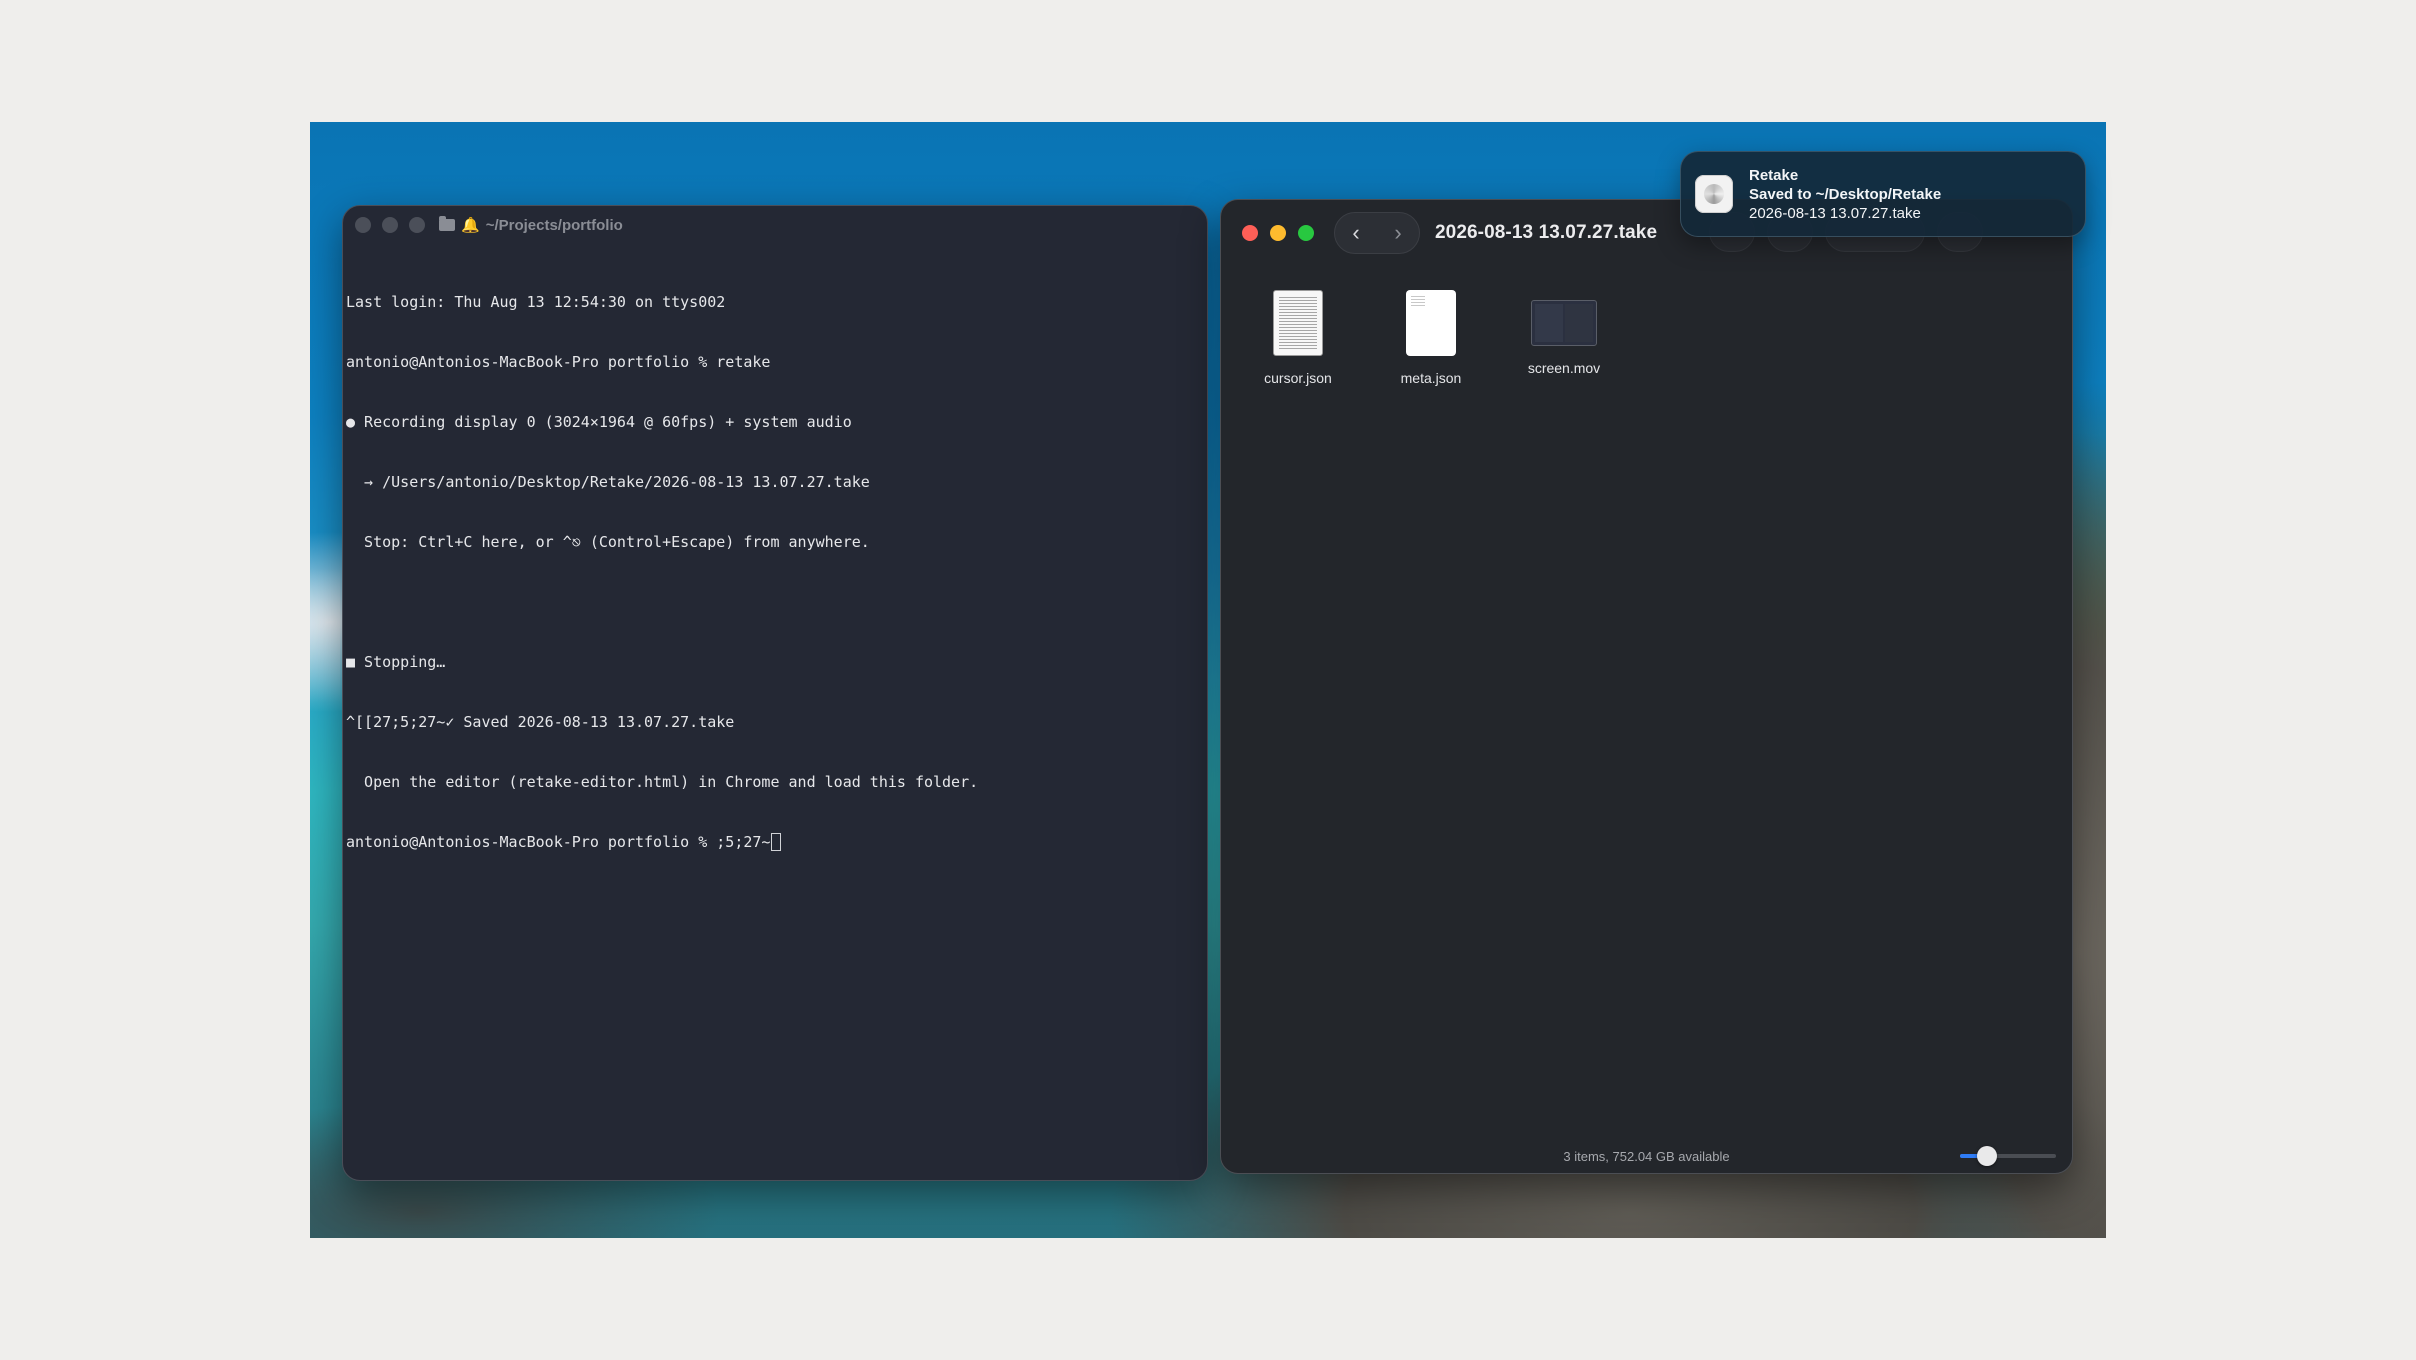 This screenshot has width=2416, height=1360. Describe the element at coordinates (775, 225) in the screenshot. I see `terminal-titlebar: 🔔 ~/Projects/portfolio` at that location.